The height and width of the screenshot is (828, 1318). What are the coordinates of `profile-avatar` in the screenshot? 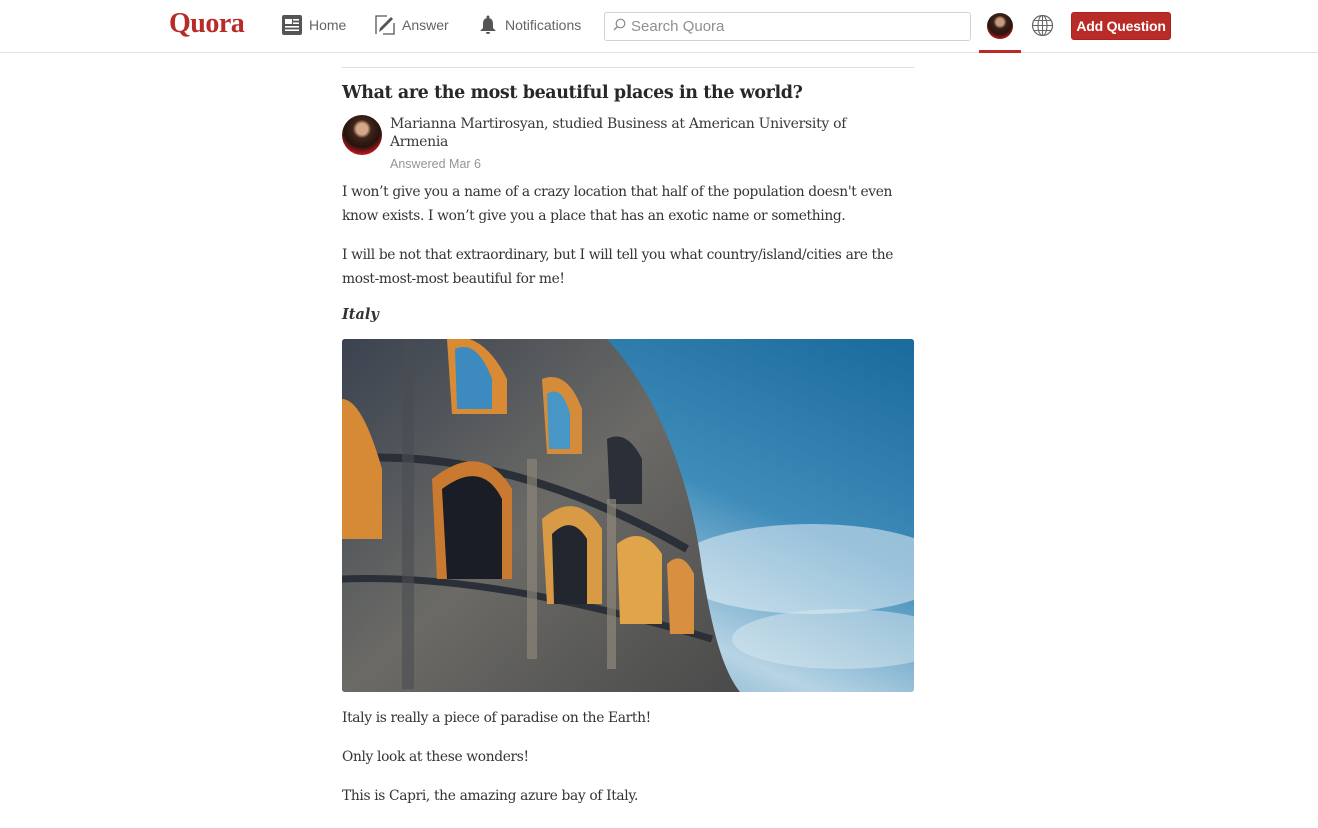 It's located at (1000, 26).